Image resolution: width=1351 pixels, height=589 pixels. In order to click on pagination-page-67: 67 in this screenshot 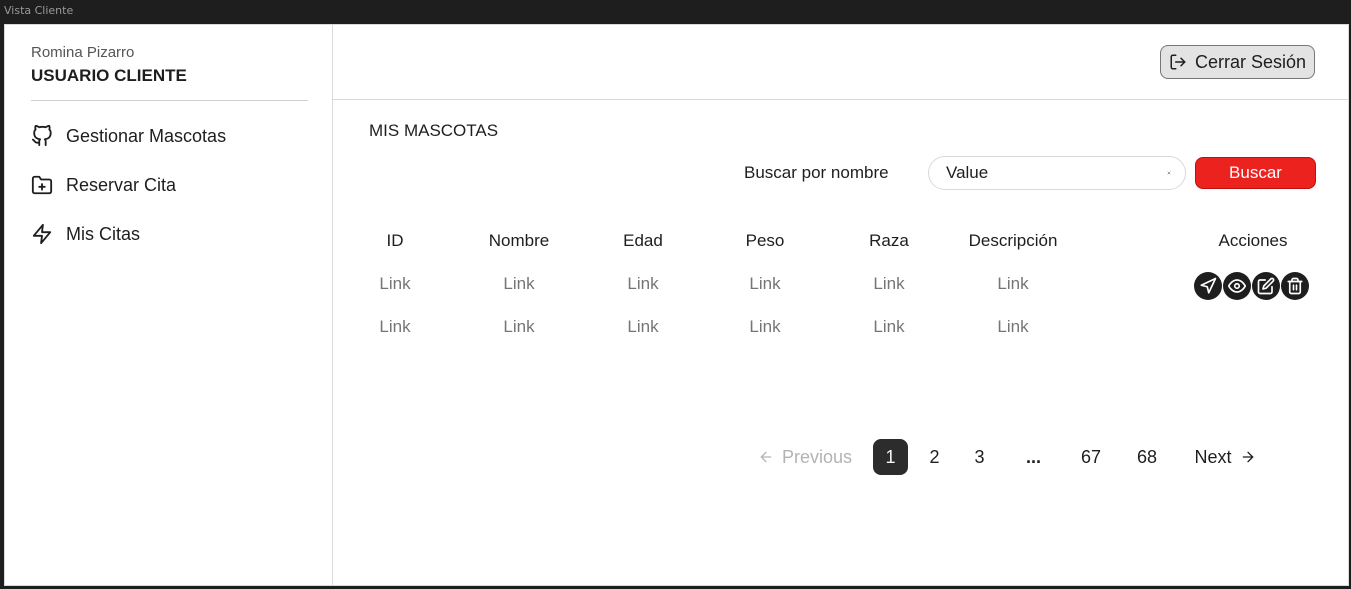, I will do `click(1091, 457)`.